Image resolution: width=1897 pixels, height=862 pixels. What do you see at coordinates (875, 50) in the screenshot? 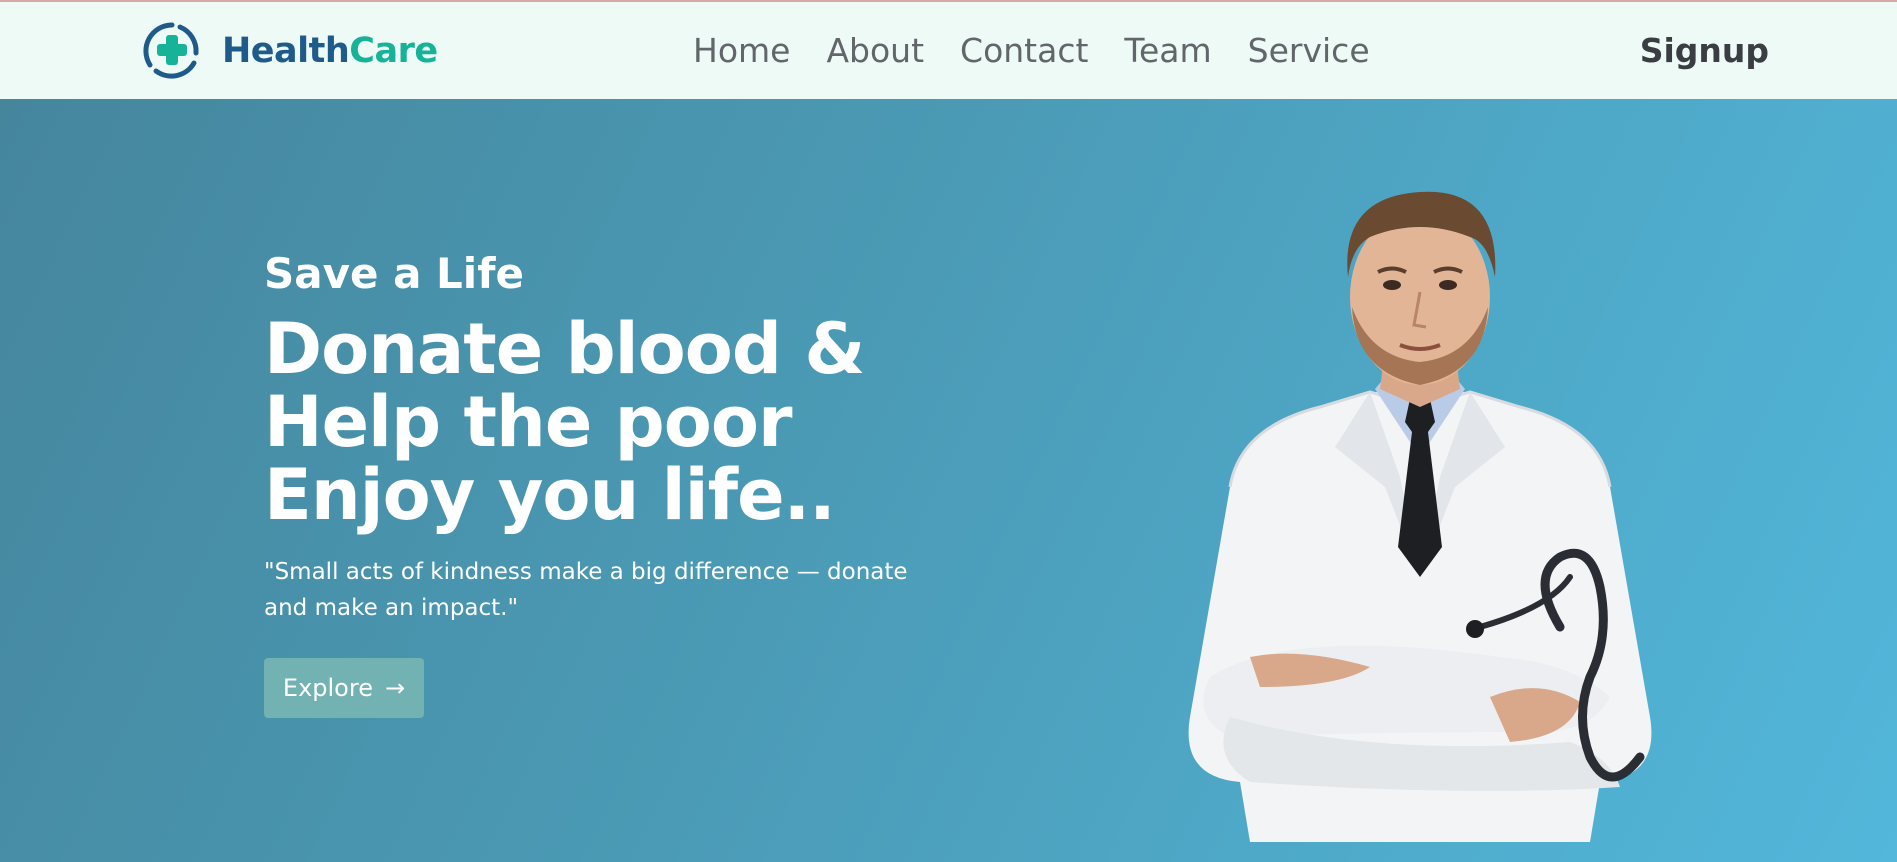
I see `nav-link-about: About` at bounding box center [875, 50].